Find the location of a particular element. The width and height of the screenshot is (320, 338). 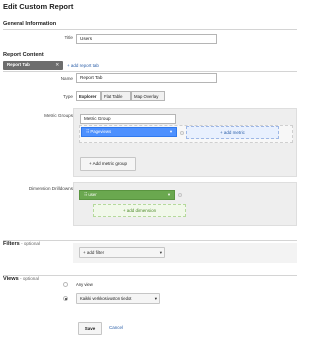

cancel-link: Cancel is located at coordinates (116, 327).